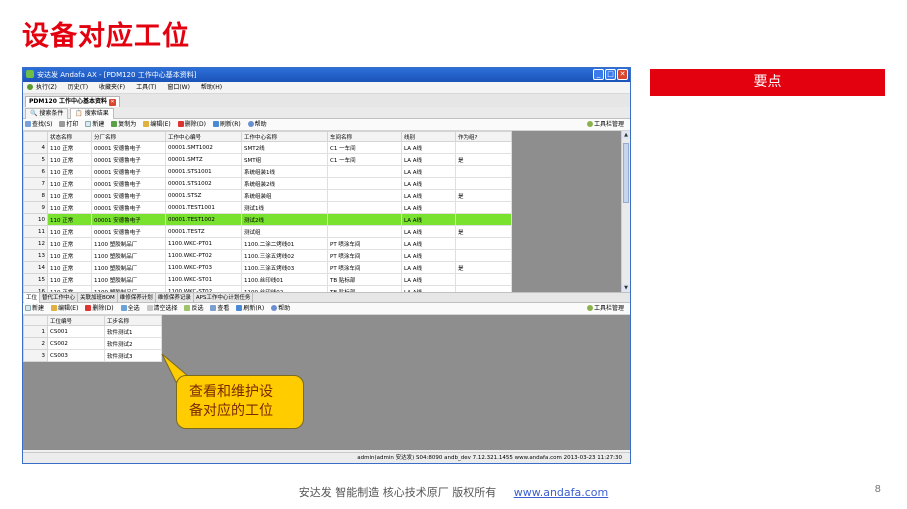 This screenshot has height=509, width=907. Describe the element at coordinates (157, 124) in the screenshot. I see `edit-button: 编辑(E)` at that location.